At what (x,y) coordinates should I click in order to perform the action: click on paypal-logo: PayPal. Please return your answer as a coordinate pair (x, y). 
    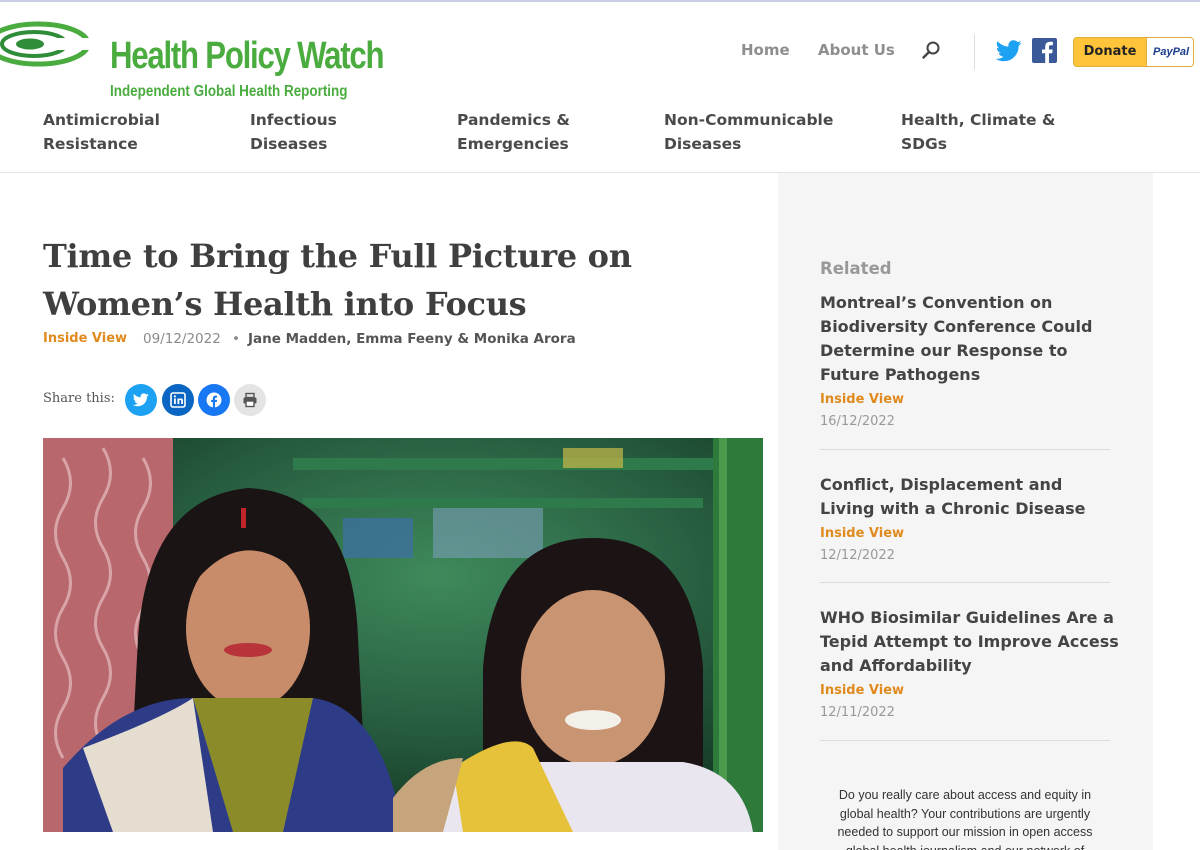
    Looking at the image, I should click on (1169, 52).